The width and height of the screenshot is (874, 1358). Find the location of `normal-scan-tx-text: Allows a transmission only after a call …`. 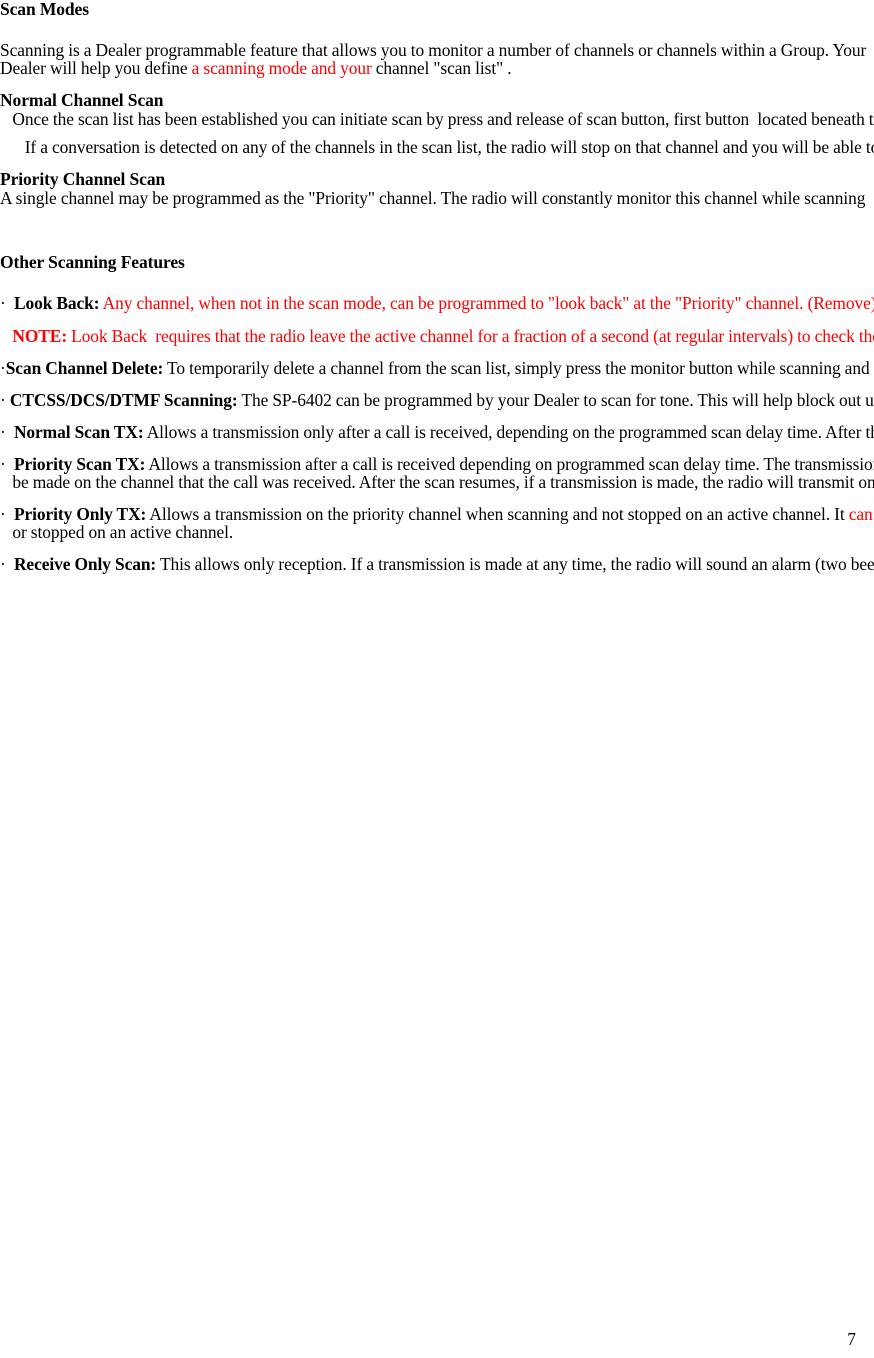

normal-scan-tx-text: Allows a transmission only after a call … is located at coordinates (510, 431).